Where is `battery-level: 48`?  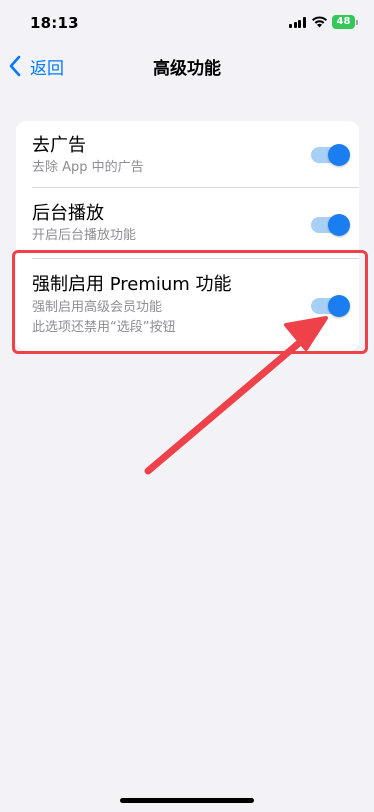 battery-level: 48 is located at coordinates (343, 22).